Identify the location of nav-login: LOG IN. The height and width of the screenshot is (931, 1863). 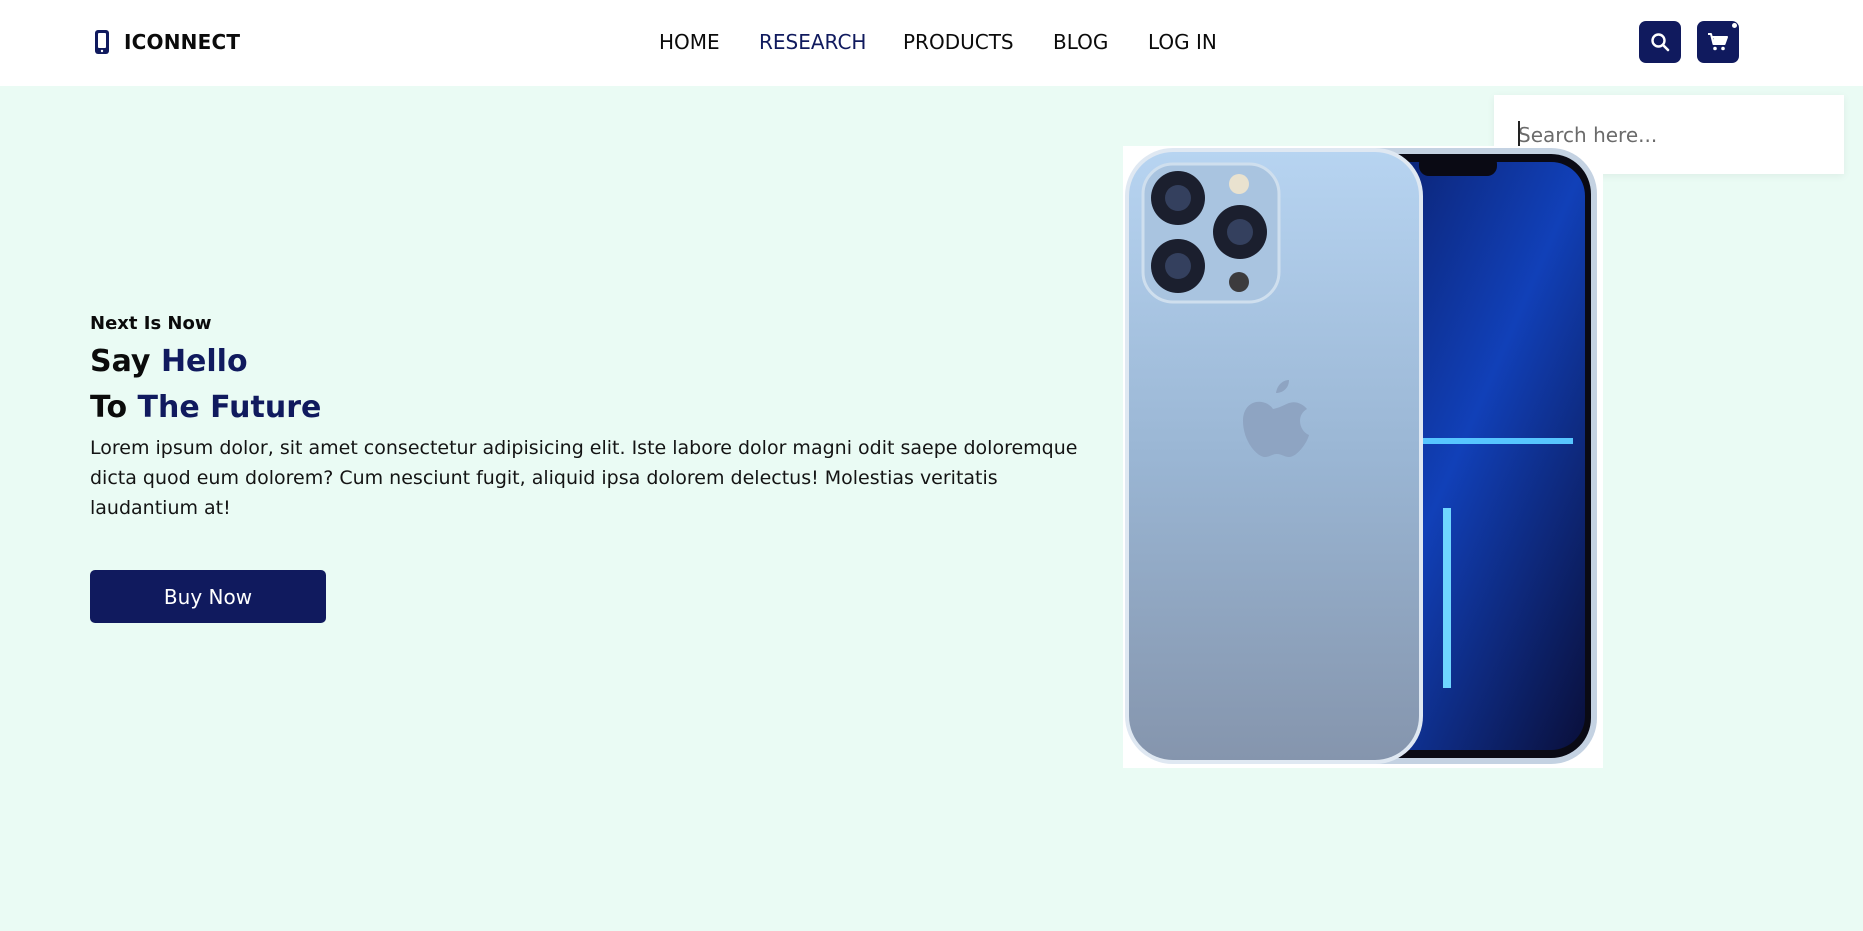
(1182, 42).